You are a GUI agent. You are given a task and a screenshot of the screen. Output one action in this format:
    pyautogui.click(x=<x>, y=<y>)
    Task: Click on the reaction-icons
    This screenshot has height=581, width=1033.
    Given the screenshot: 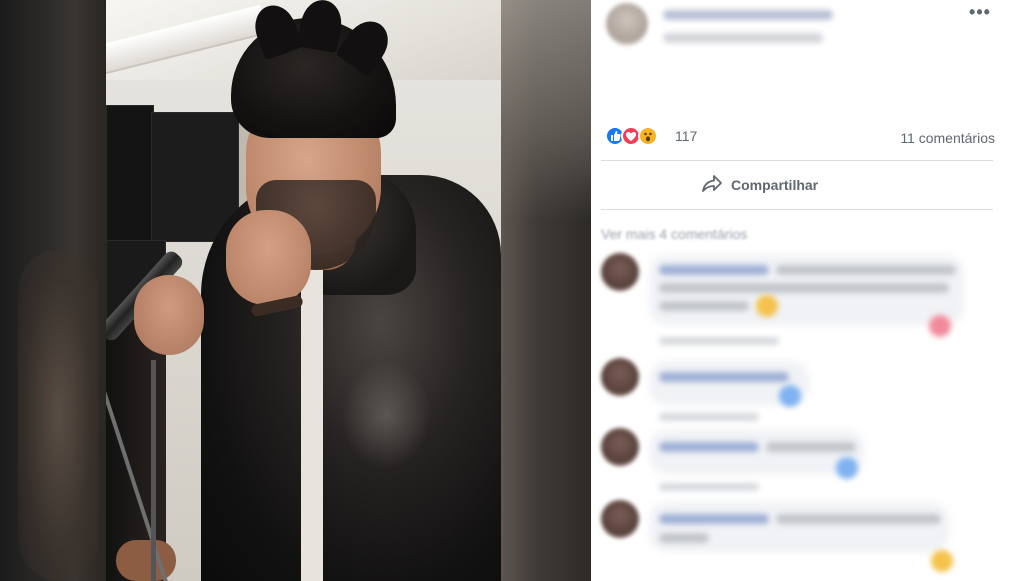 What is the action you would take?
    pyautogui.click(x=638, y=136)
    